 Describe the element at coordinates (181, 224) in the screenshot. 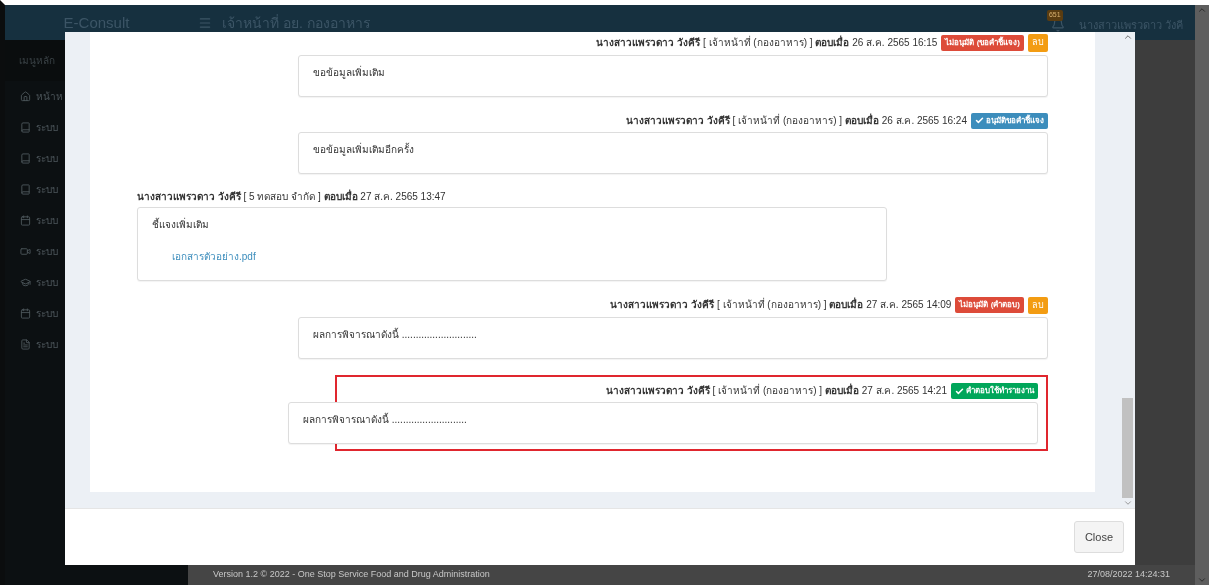

I see `message-text: ชี้แจงเพิ่มเติม` at that location.